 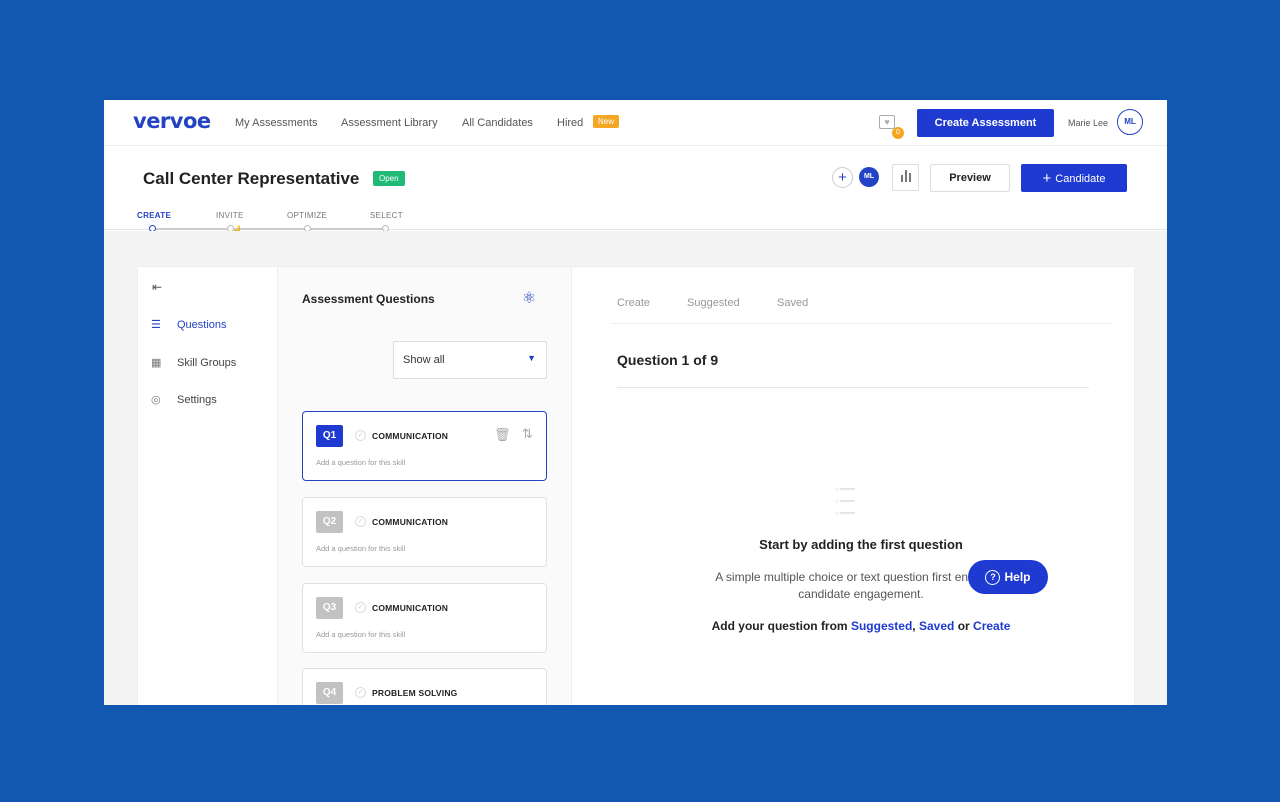 What do you see at coordinates (963, 626) in the screenshot?
I see `cta-or: or` at bounding box center [963, 626].